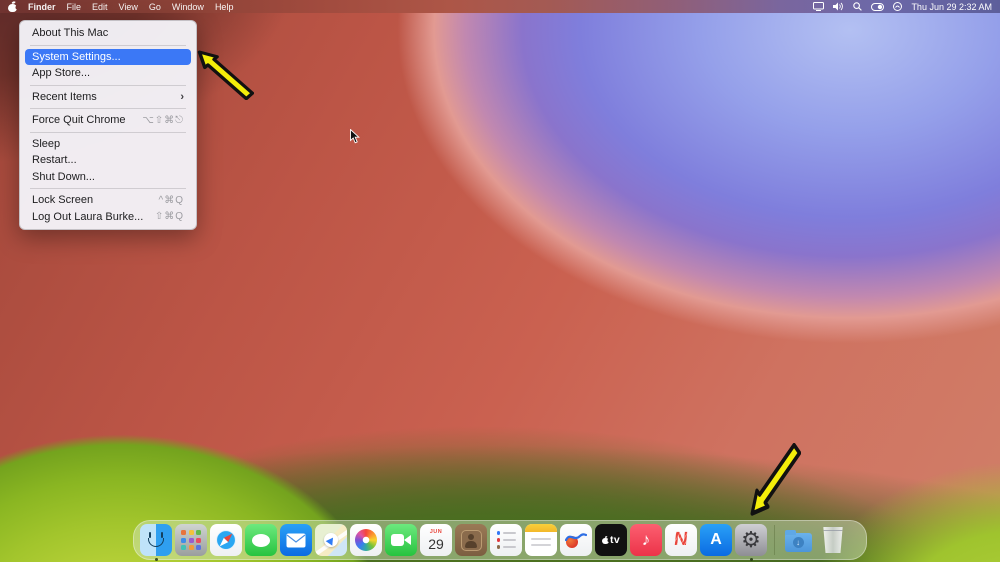  I want to click on dock-item-app-store: A, so click(716, 540).